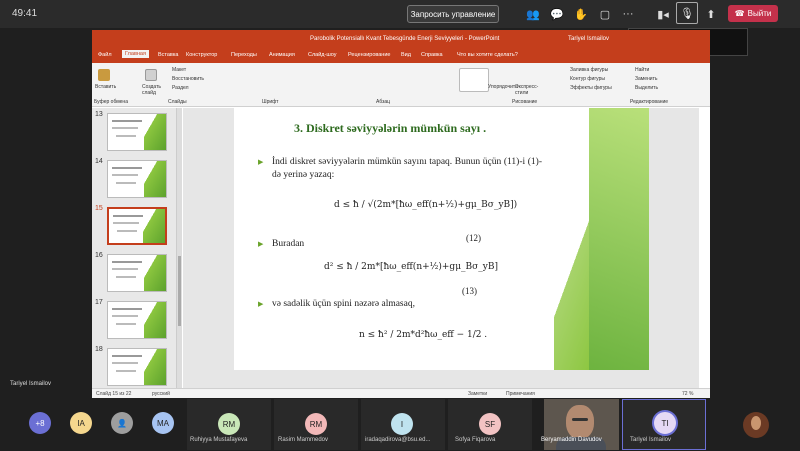 This screenshot has width=800, height=451. Describe the element at coordinates (179, 70) in the screenshot. I see `layout-button: Макет` at that location.